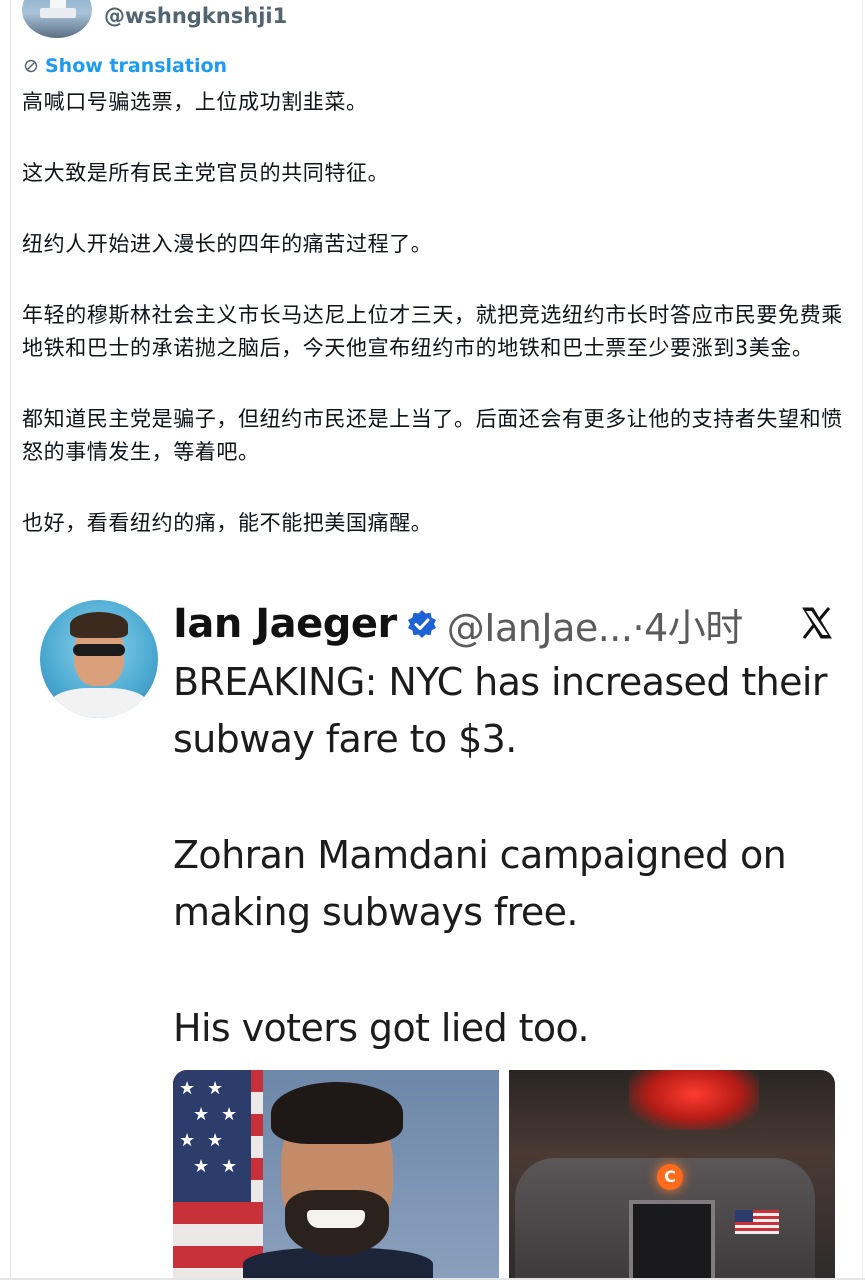 Image resolution: width=865 pixels, height=1280 pixels. I want to click on subway-train-photo: C, so click(672, 1175).